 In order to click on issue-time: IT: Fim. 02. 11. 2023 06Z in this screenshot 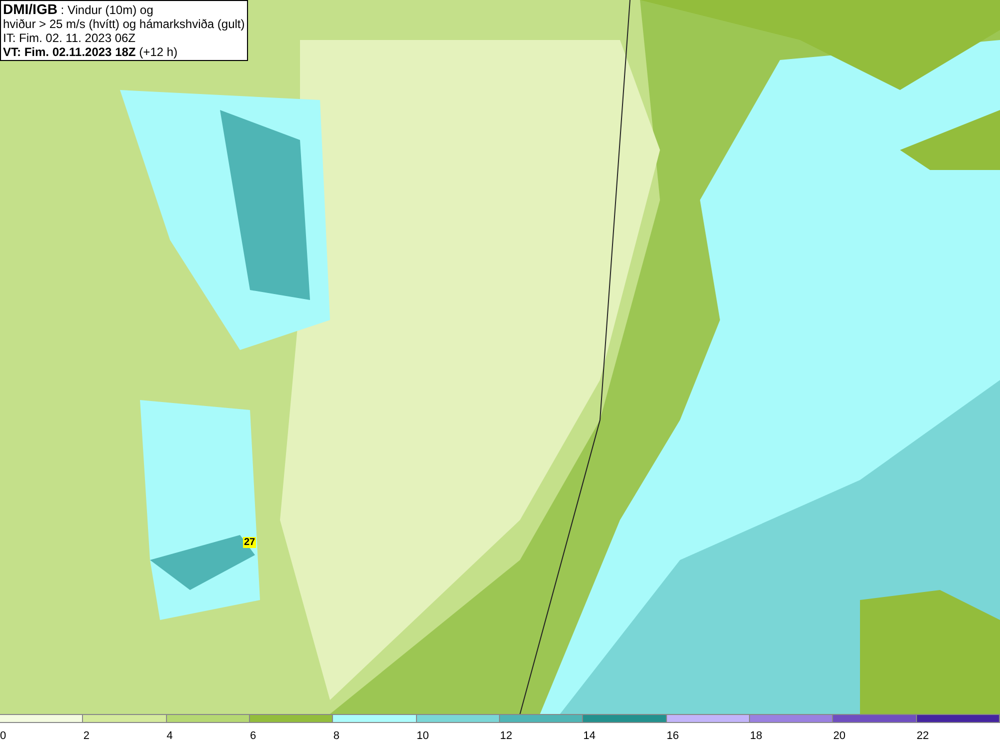, I will do `click(70, 38)`.